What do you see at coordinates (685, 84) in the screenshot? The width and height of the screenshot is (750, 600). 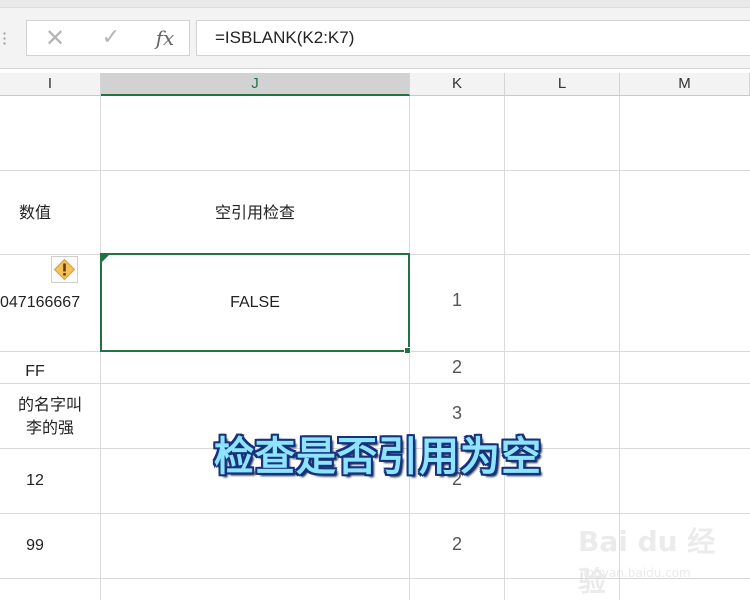 I see `column-header-m: M` at bounding box center [685, 84].